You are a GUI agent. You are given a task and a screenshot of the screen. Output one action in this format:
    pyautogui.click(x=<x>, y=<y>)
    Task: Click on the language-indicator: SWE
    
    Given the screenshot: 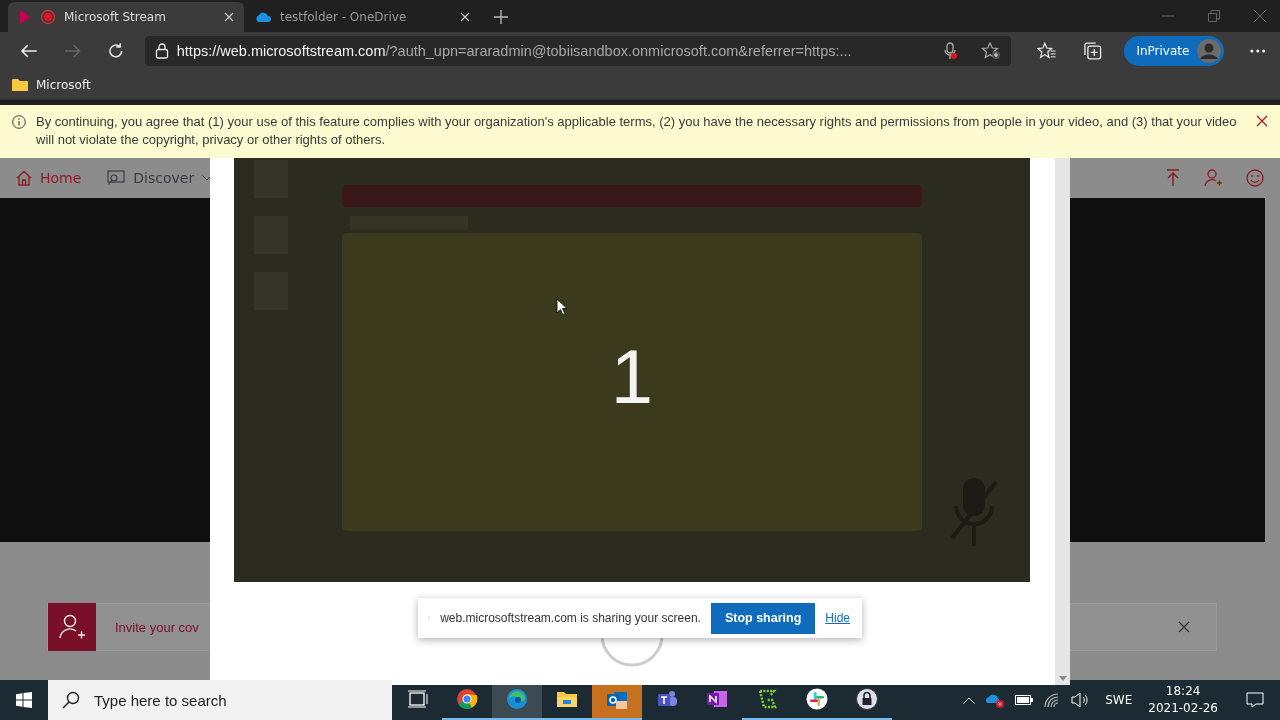 What is the action you would take?
    pyautogui.click(x=1119, y=700)
    